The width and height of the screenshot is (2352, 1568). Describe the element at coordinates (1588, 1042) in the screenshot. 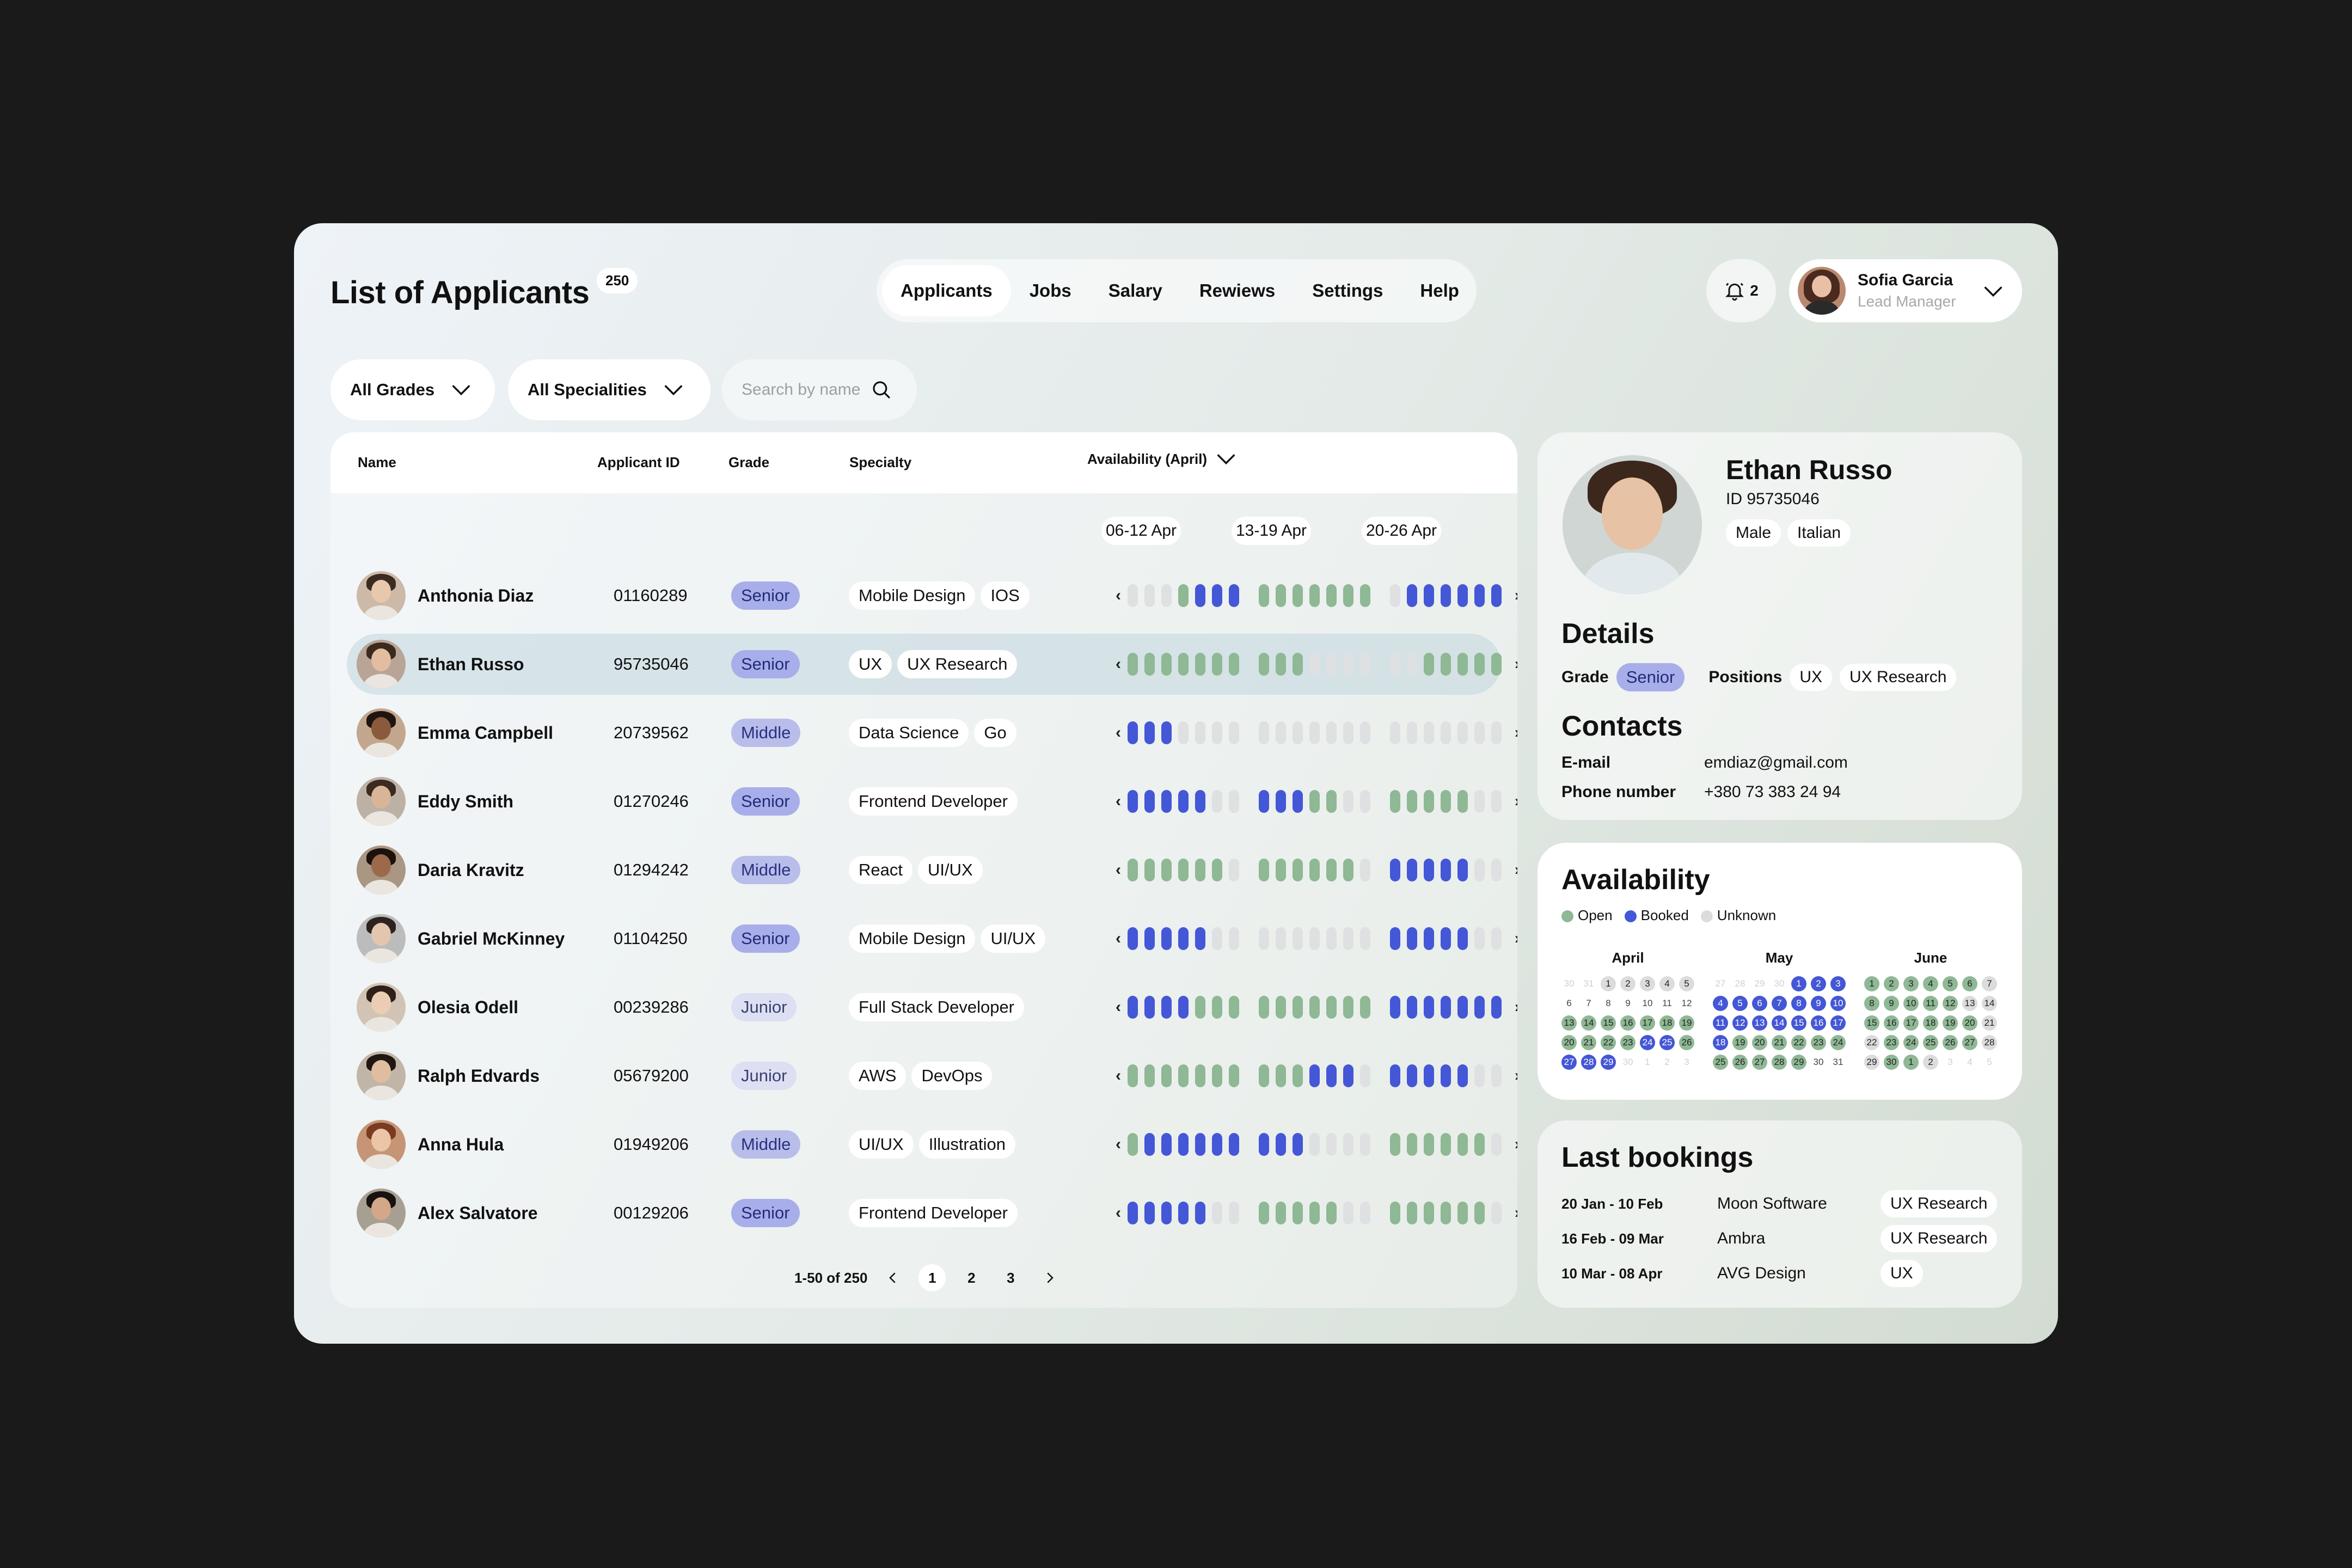

I see `calendar-day: 21` at that location.